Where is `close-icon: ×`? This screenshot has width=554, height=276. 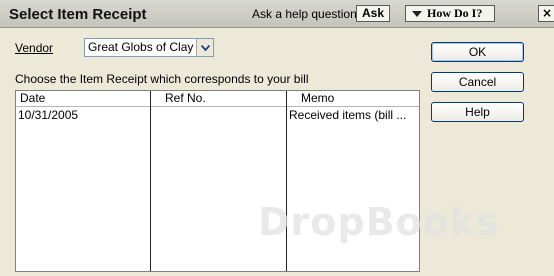
close-icon: × is located at coordinates (546, 13).